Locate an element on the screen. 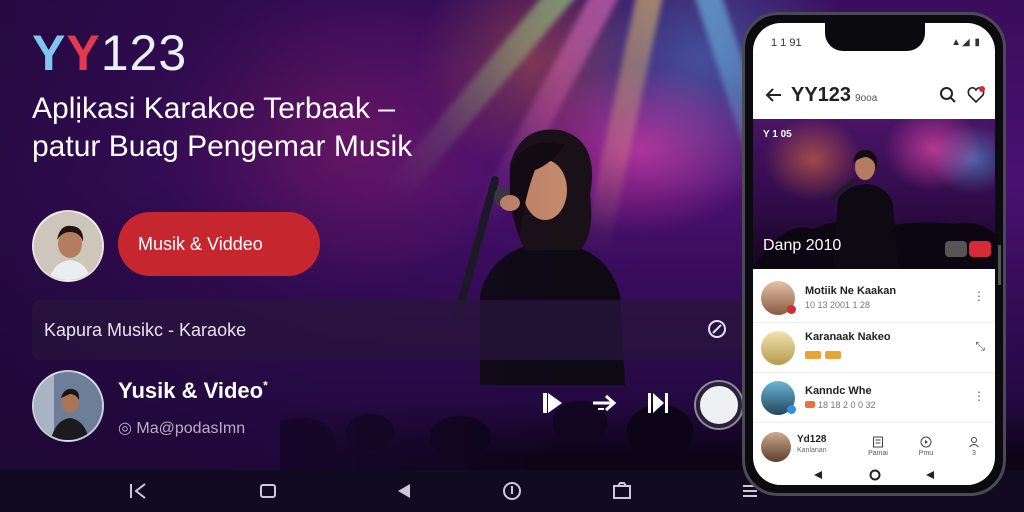  person-icon is located at coordinates (68, 246).